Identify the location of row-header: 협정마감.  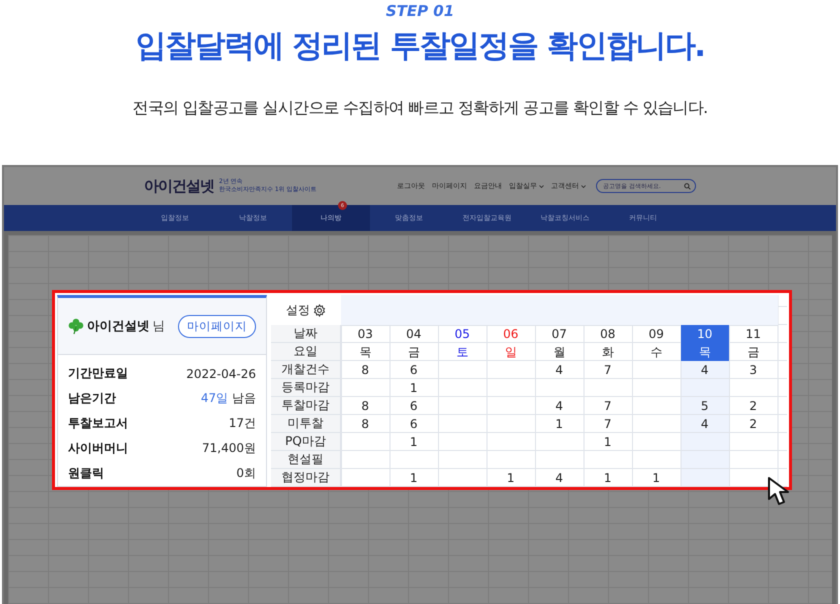
(306, 478).